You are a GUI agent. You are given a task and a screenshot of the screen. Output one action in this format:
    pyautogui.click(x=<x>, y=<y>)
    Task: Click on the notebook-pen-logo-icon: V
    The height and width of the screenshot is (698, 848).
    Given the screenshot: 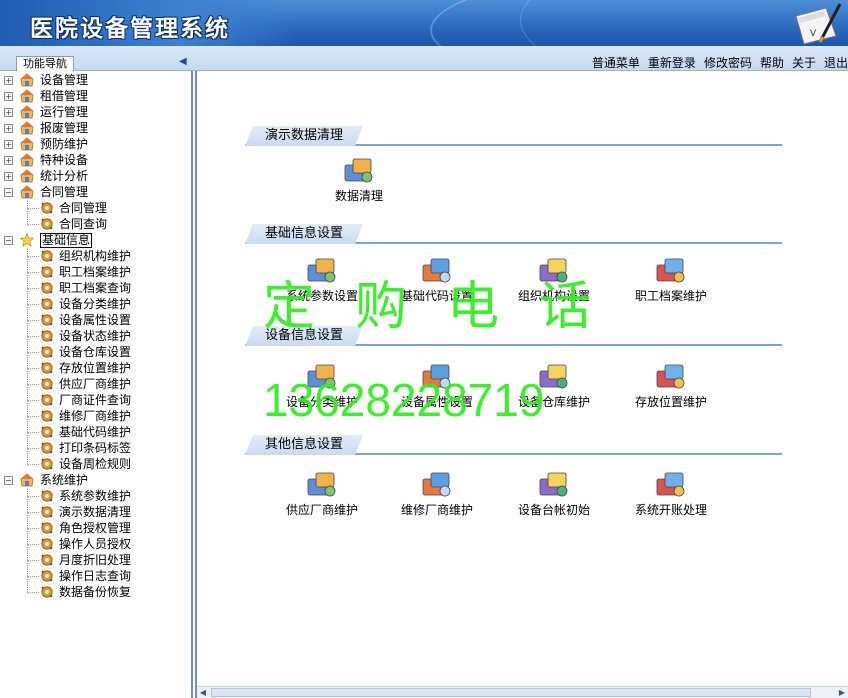 What is the action you would take?
    pyautogui.click(x=818, y=24)
    